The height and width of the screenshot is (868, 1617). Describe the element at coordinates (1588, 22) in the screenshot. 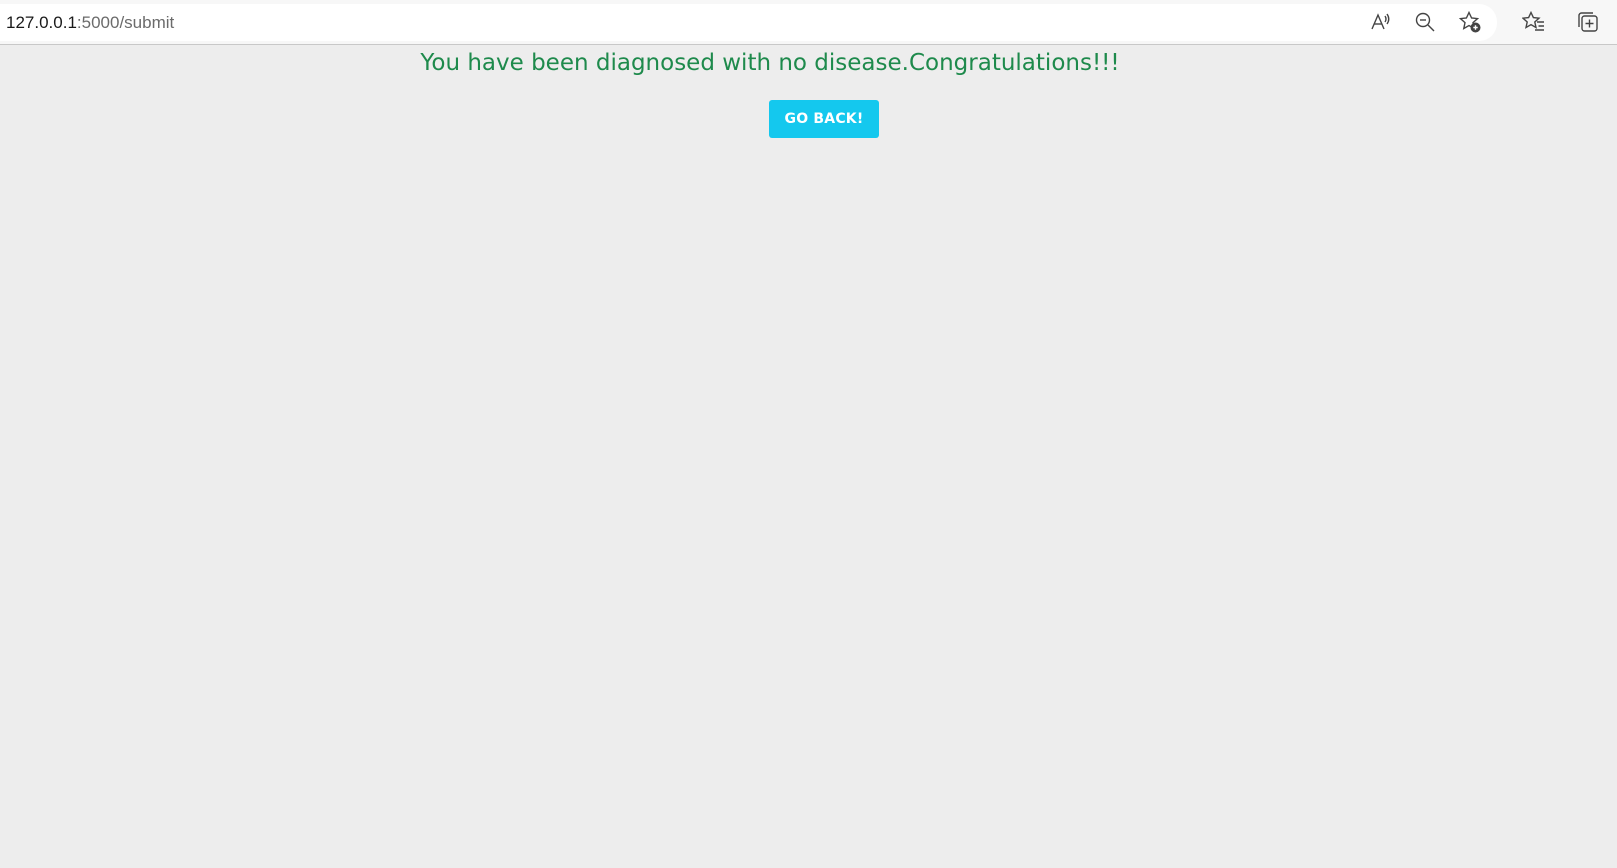

I see `collections-icon` at that location.